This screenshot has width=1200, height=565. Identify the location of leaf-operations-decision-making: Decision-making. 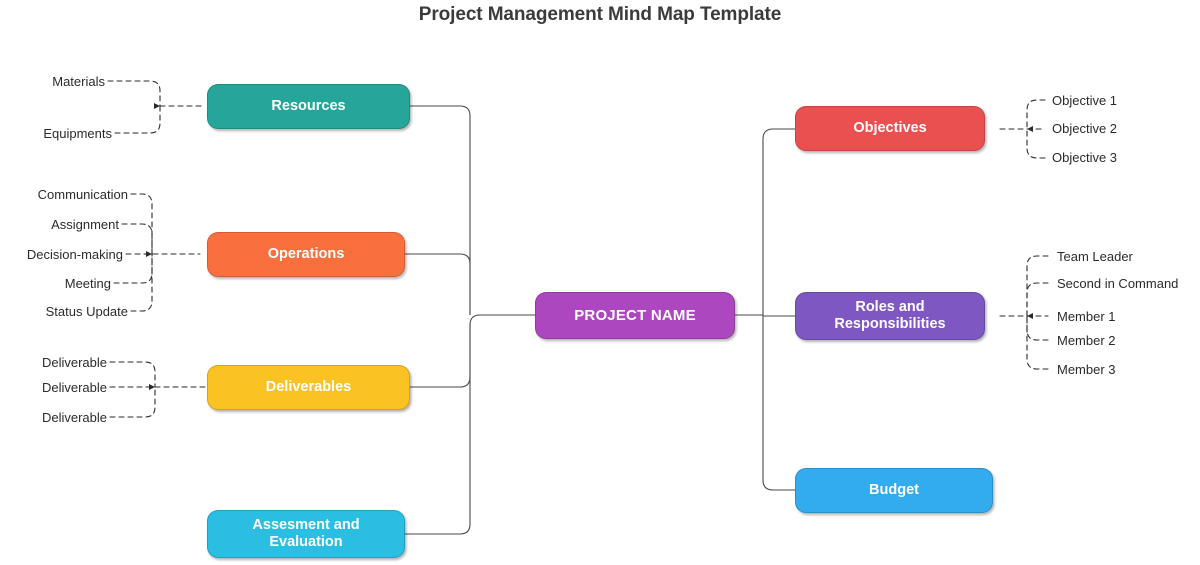
(61, 254).